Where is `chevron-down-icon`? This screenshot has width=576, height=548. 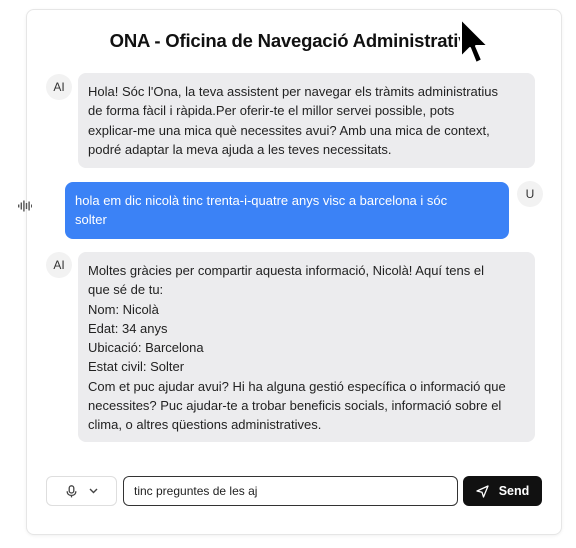
chevron-down-icon is located at coordinates (93, 491).